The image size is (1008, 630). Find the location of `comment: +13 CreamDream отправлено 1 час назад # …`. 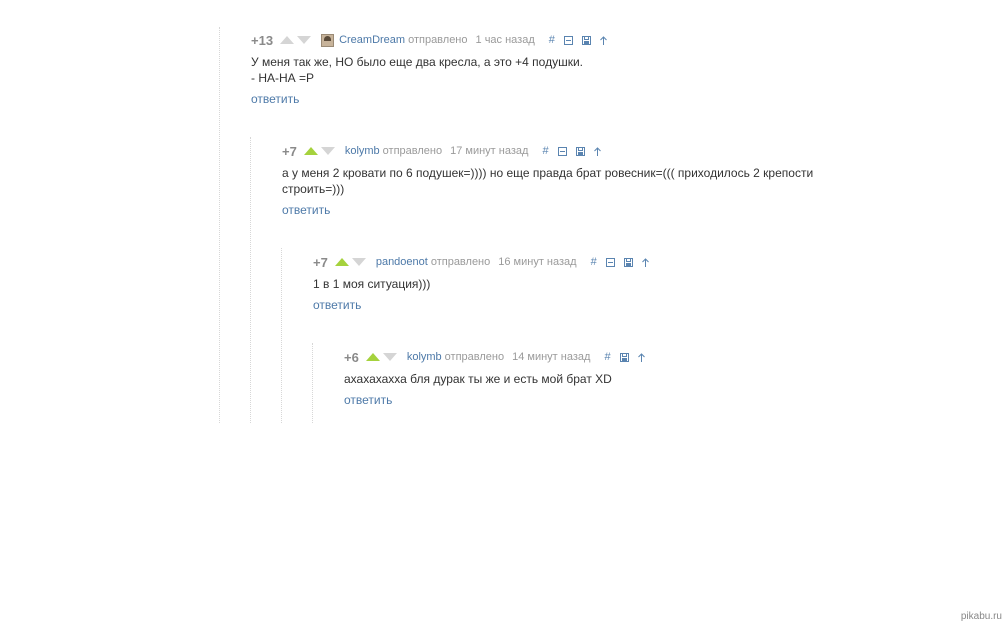

comment: +13 CreamDream отправлено 1 час назад # … is located at coordinates (429, 69).